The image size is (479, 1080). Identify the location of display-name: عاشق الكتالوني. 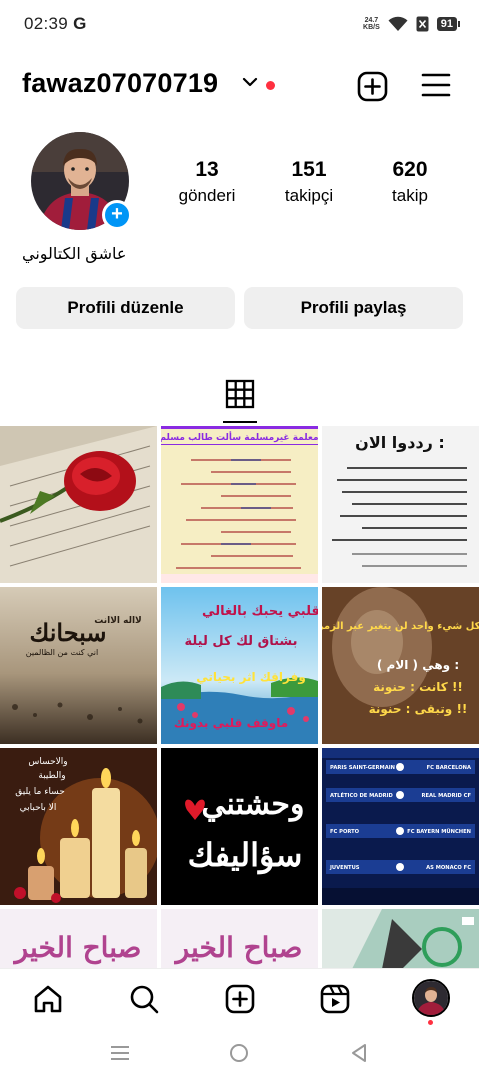
(74, 254).